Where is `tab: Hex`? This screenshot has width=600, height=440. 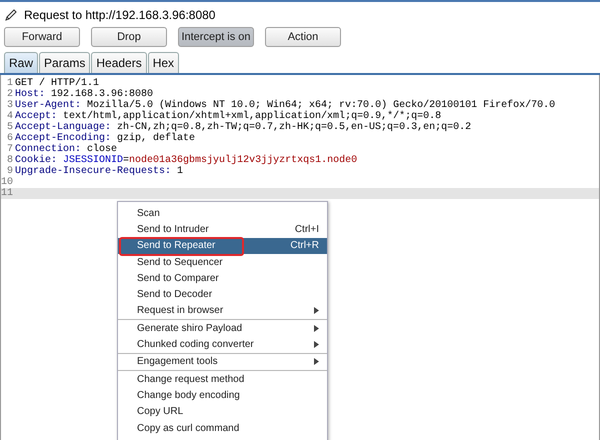
tab: Hex is located at coordinates (164, 62).